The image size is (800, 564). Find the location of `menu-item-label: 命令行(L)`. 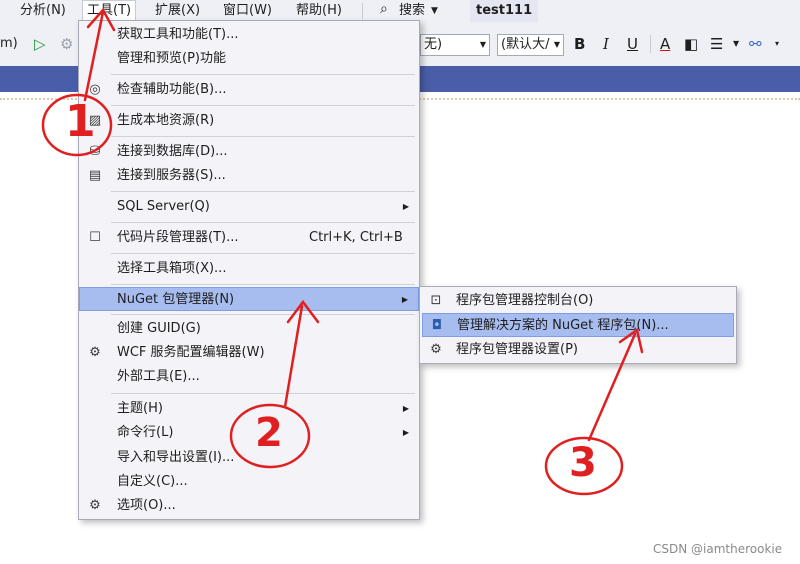

menu-item-label: 命令行(L) is located at coordinates (145, 432).